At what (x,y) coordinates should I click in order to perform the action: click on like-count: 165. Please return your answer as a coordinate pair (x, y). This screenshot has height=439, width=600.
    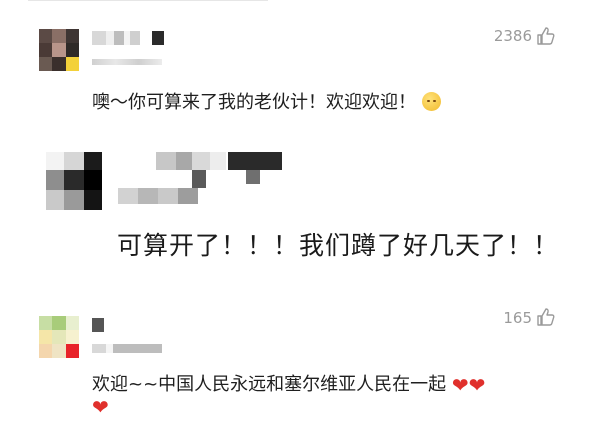
    Looking at the image, I should click on (517, 318).